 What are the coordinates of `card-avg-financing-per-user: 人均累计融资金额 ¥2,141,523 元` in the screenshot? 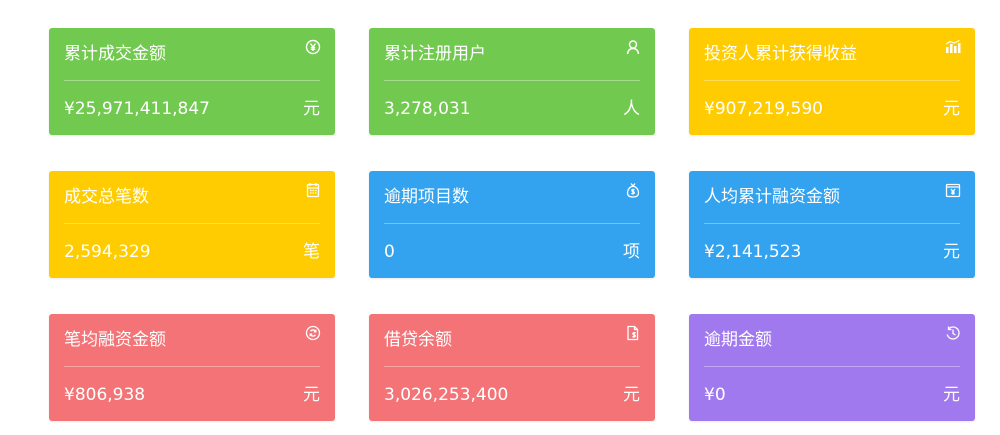 It's located at (832, 224).